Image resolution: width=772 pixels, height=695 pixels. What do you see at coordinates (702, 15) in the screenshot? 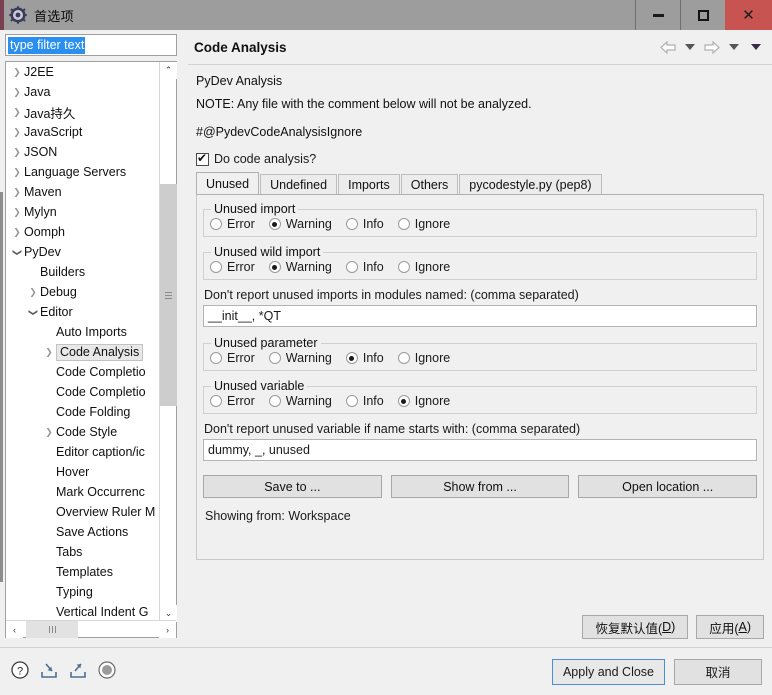
I see `maximize-button` at bounding box center [702, 15].